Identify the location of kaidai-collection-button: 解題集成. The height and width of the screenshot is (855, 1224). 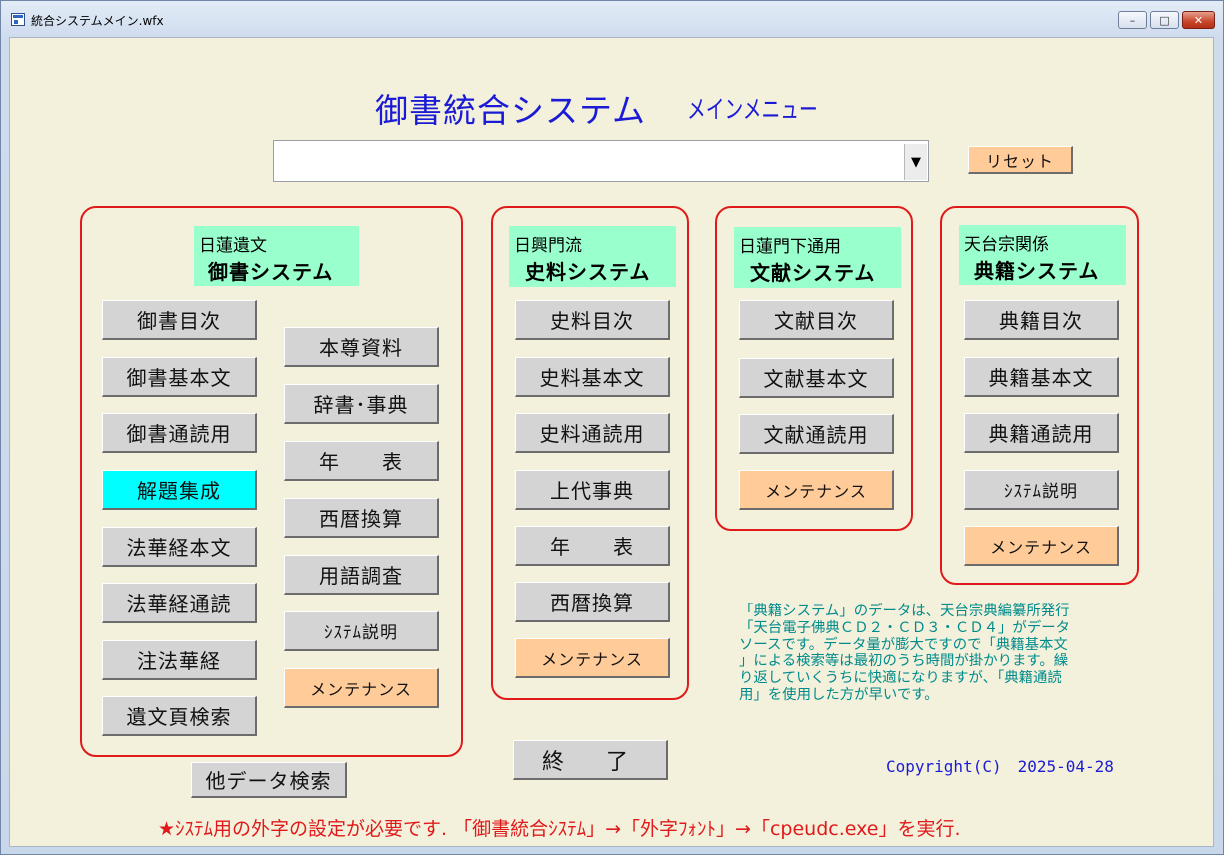
(179, 490).